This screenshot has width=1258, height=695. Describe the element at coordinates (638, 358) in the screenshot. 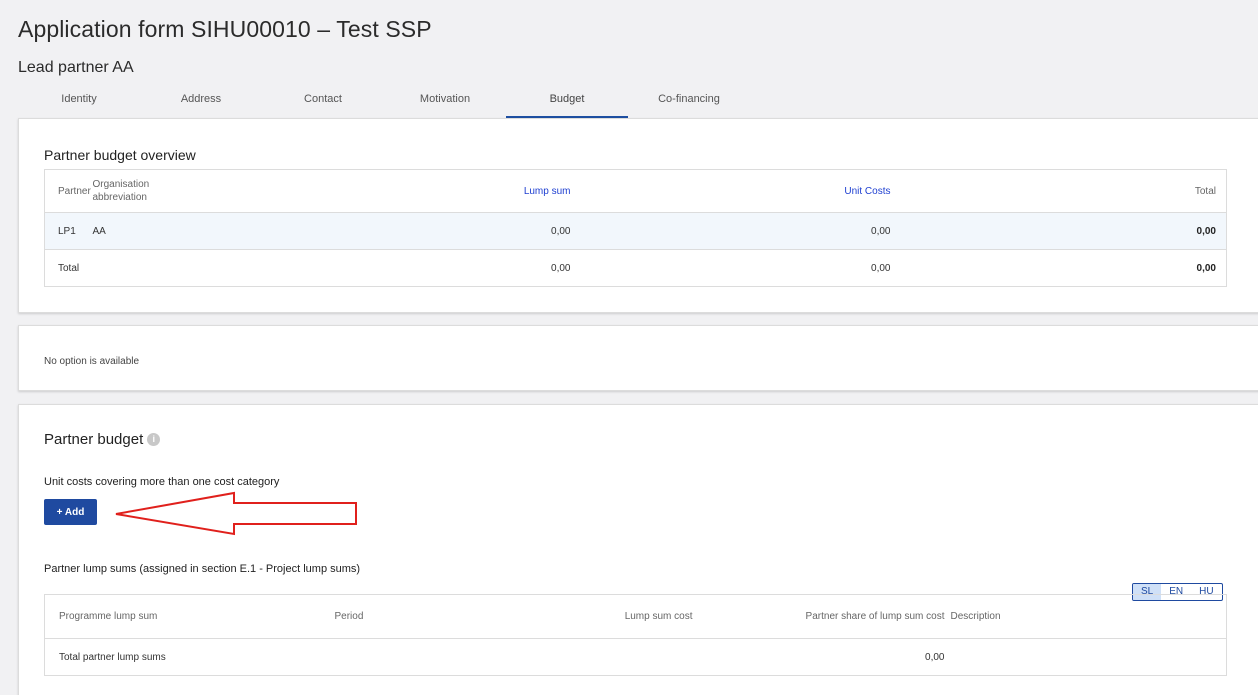

I see `options-card: No option is available` at that location.